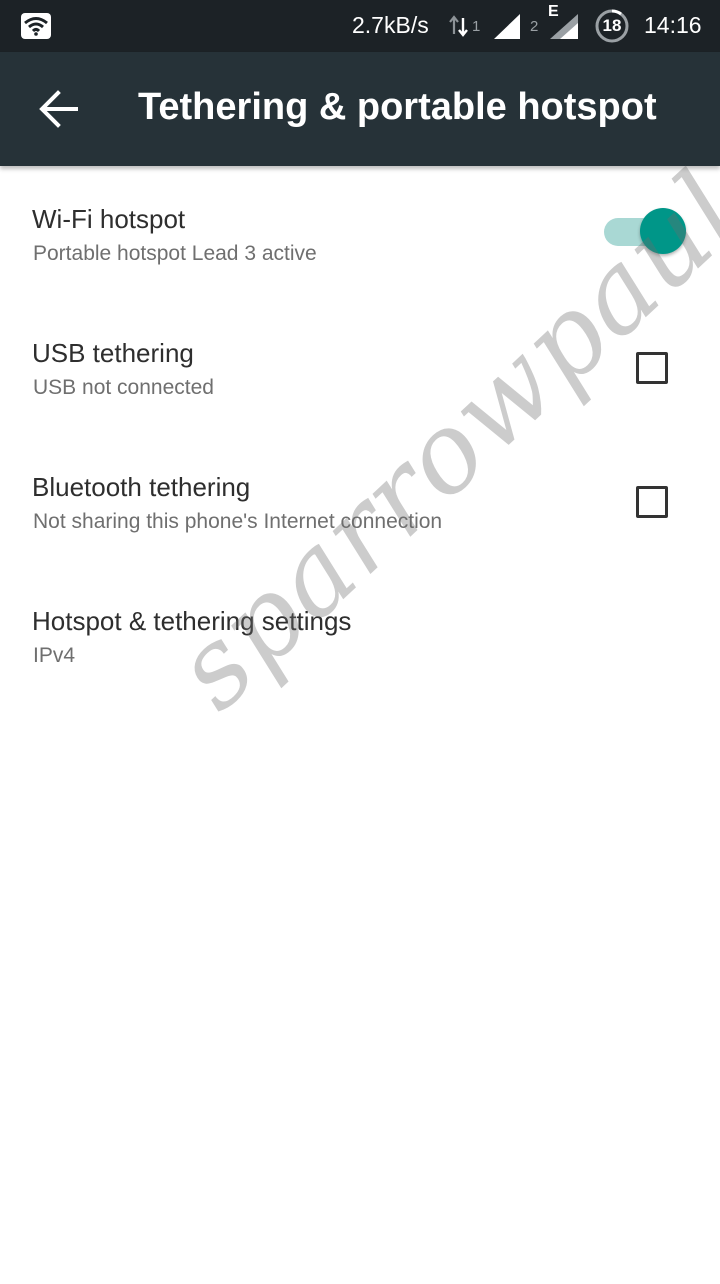  I want to click on data-arrows-icon, so click(458, 26).